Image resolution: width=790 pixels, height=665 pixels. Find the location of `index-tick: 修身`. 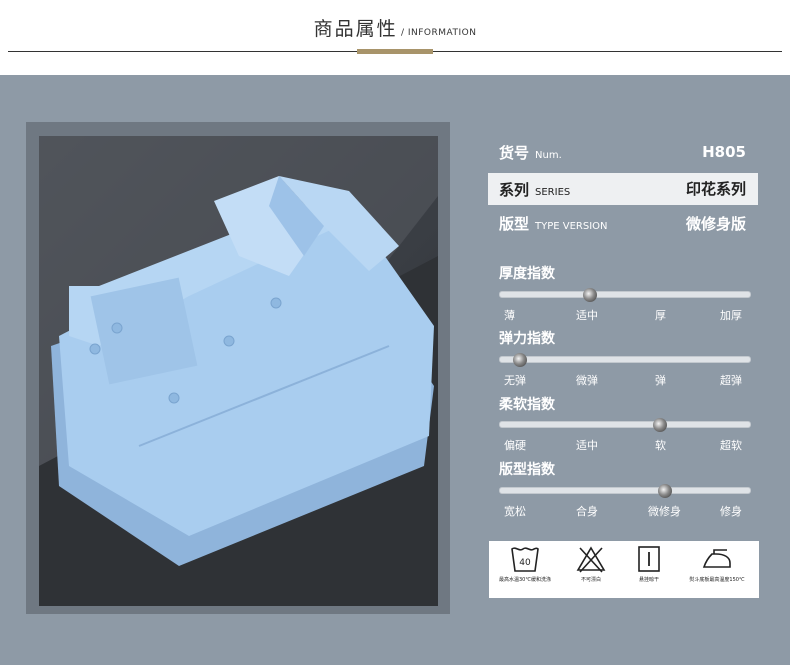

index-tick: 修身 is located at coordinates (731, 511).